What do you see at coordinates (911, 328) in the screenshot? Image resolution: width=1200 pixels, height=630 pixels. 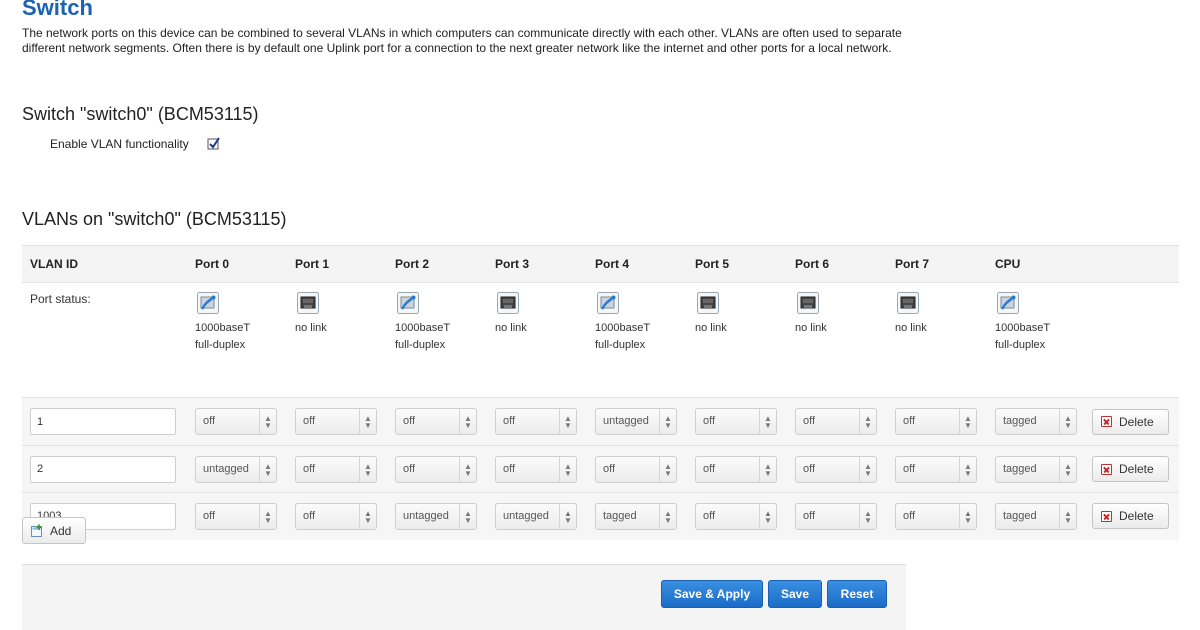 I see `port-speed-text: no link` at bounding box center [911, 328].